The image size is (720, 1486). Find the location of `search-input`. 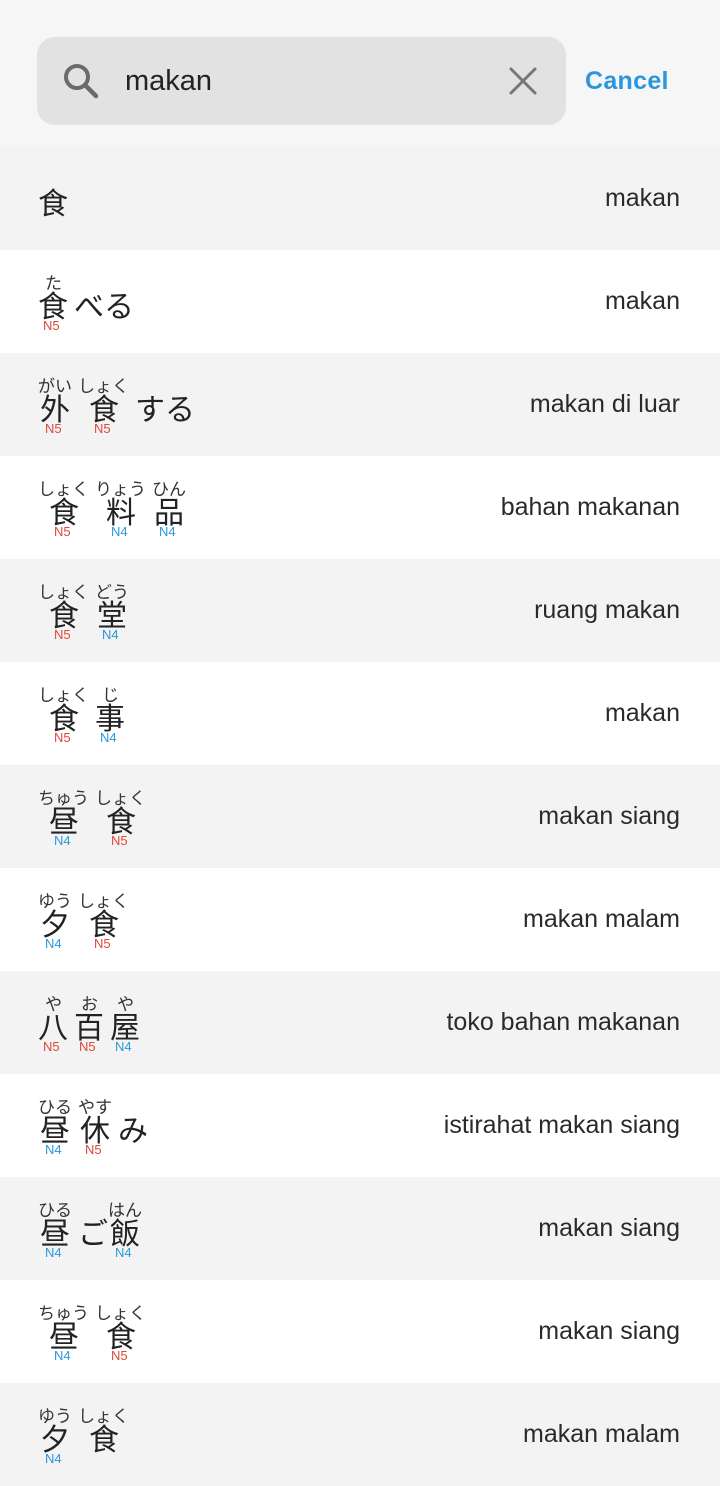

search-input is located at coordinates (305, 81).